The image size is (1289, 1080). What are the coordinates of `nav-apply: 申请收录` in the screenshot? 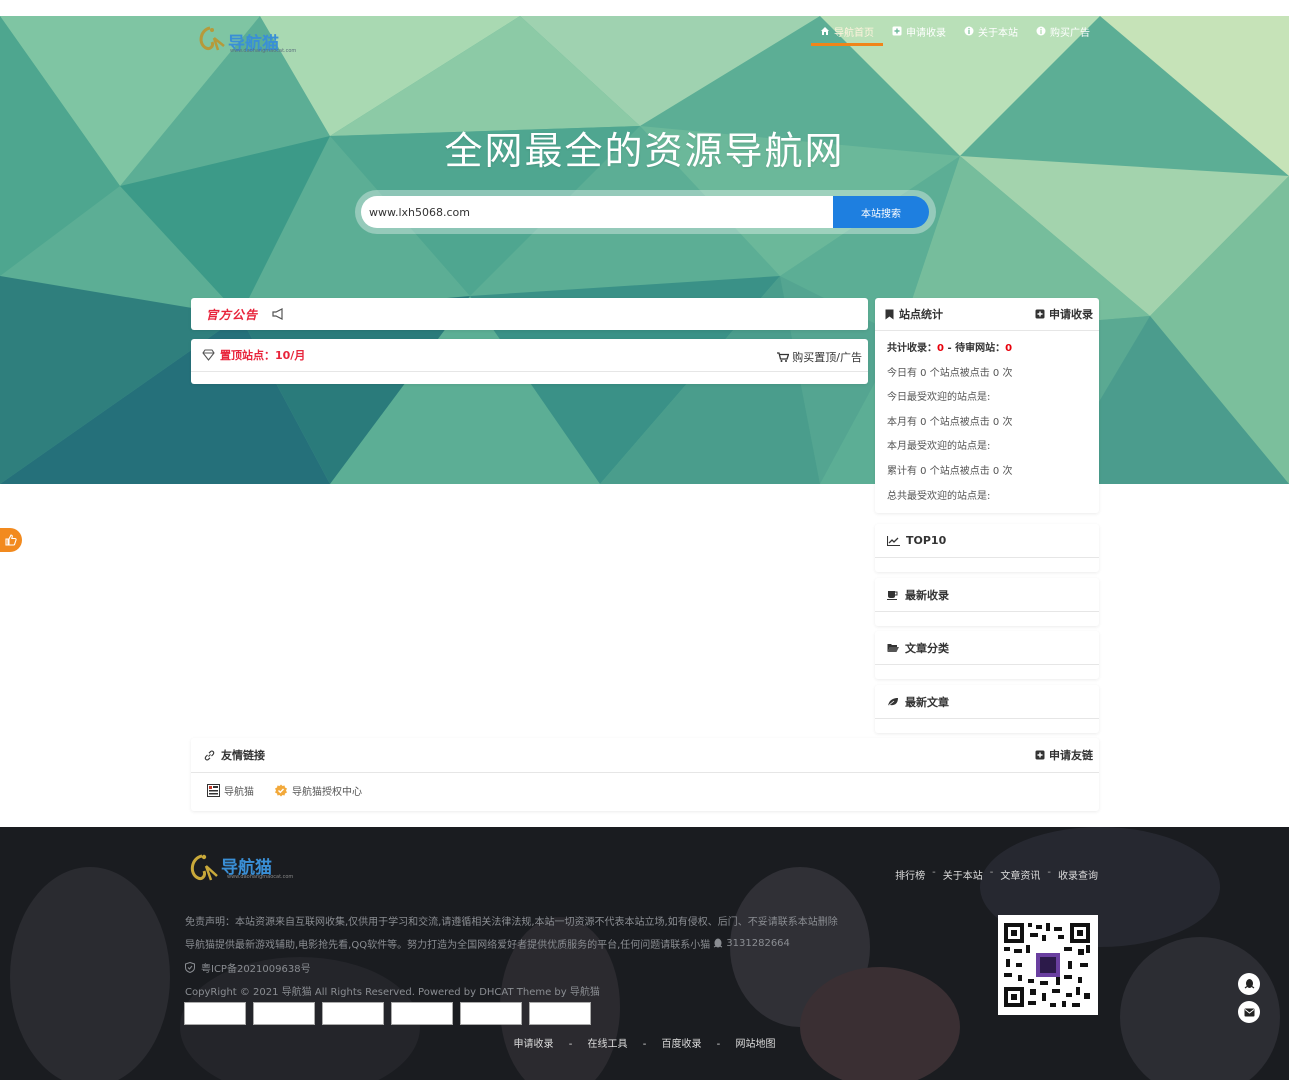 It's located at (919, 31).